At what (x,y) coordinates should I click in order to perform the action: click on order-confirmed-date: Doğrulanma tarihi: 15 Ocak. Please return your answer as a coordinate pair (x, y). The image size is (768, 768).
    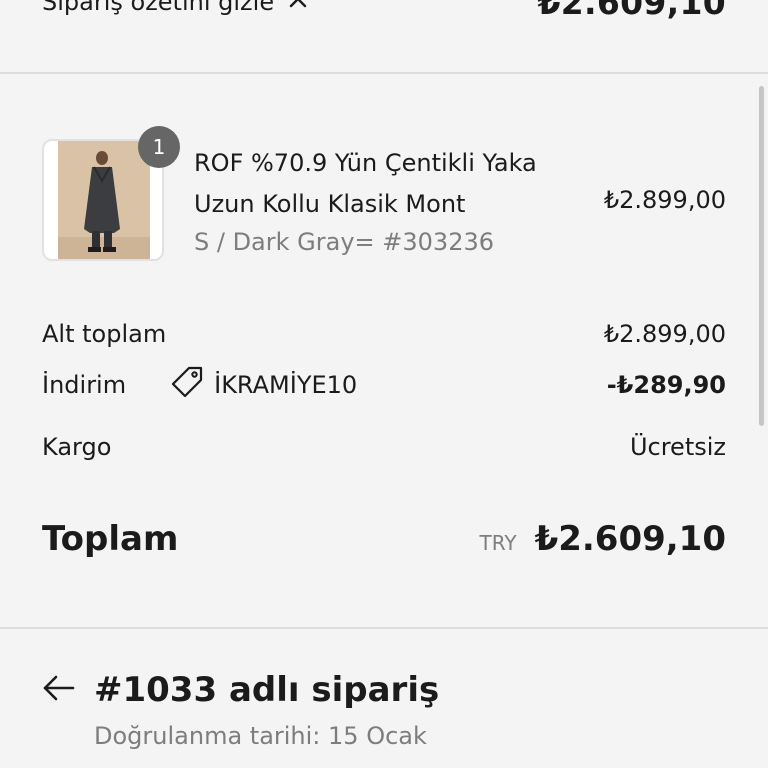
    Looking at the image, I should click on (260, 736).